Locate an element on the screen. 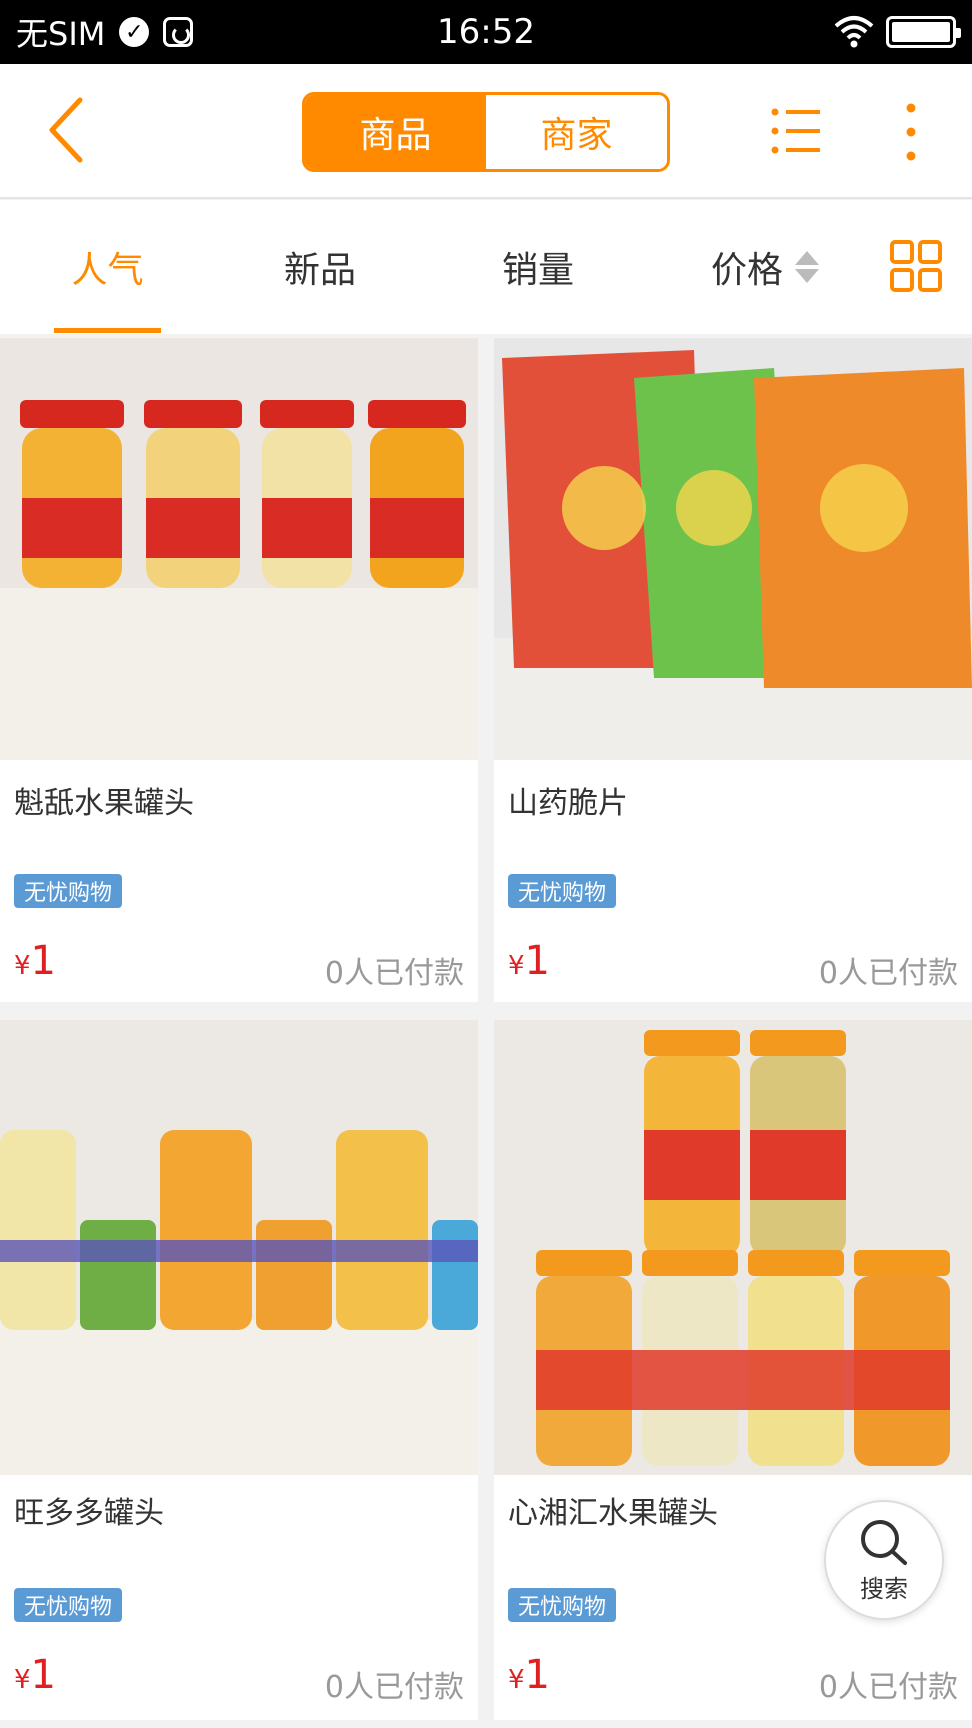 The image size is (972, 1728). tab-products: 商品 is located at coordinates (395, 132).